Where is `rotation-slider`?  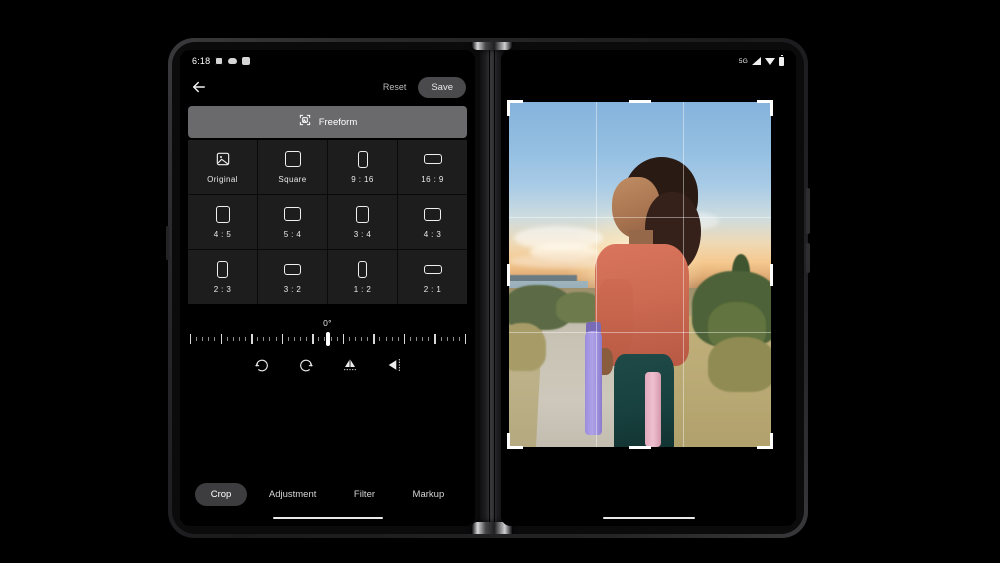 rotation-slider is located at coordinates (328, 339).